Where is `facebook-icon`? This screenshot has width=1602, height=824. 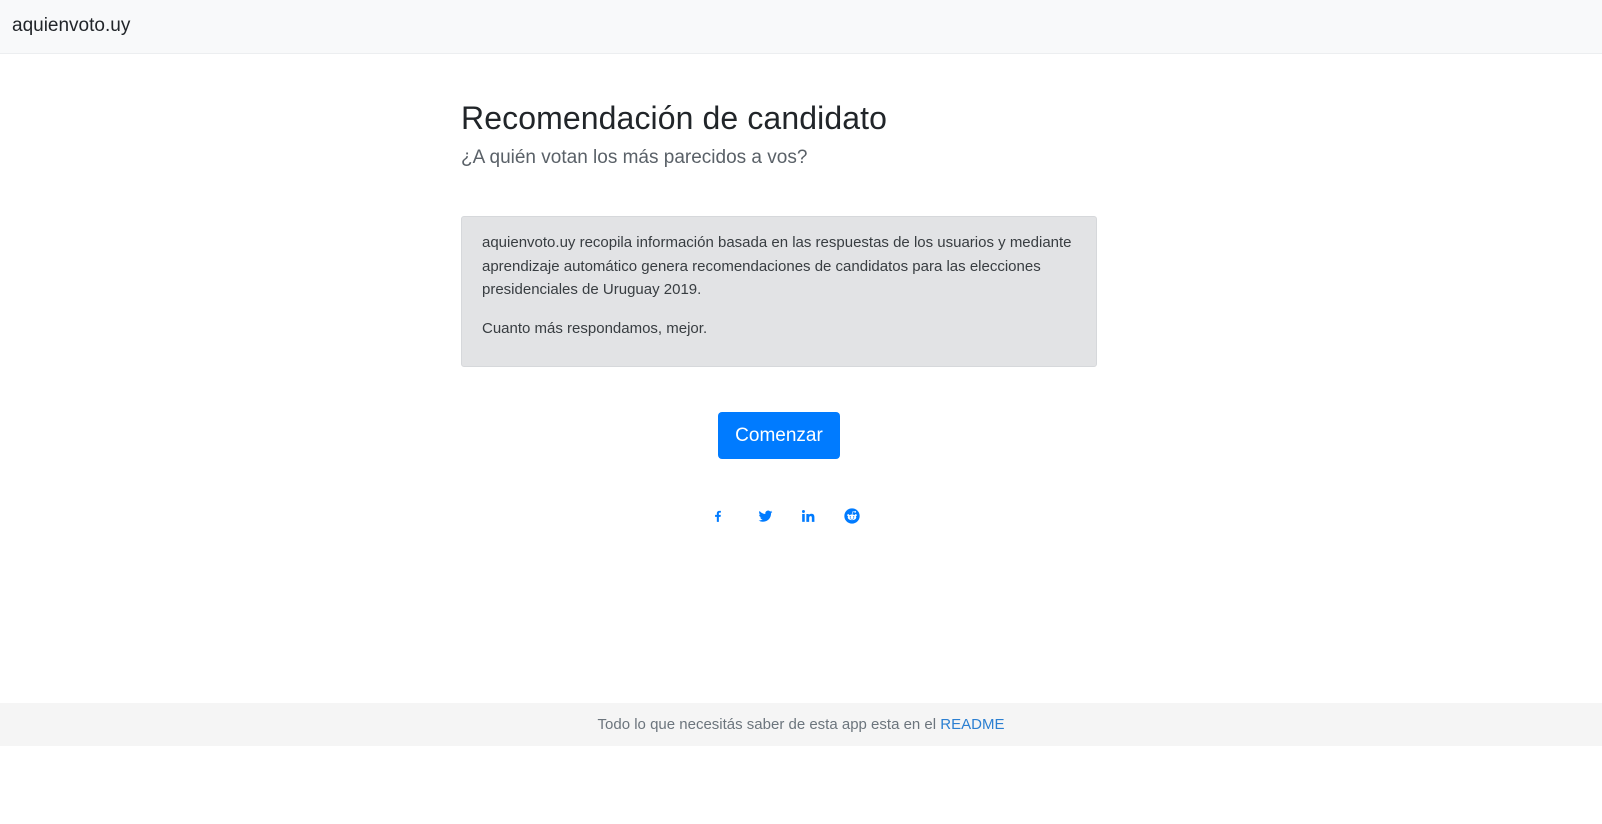
facebook-icon is located at coordinates (718, 516).